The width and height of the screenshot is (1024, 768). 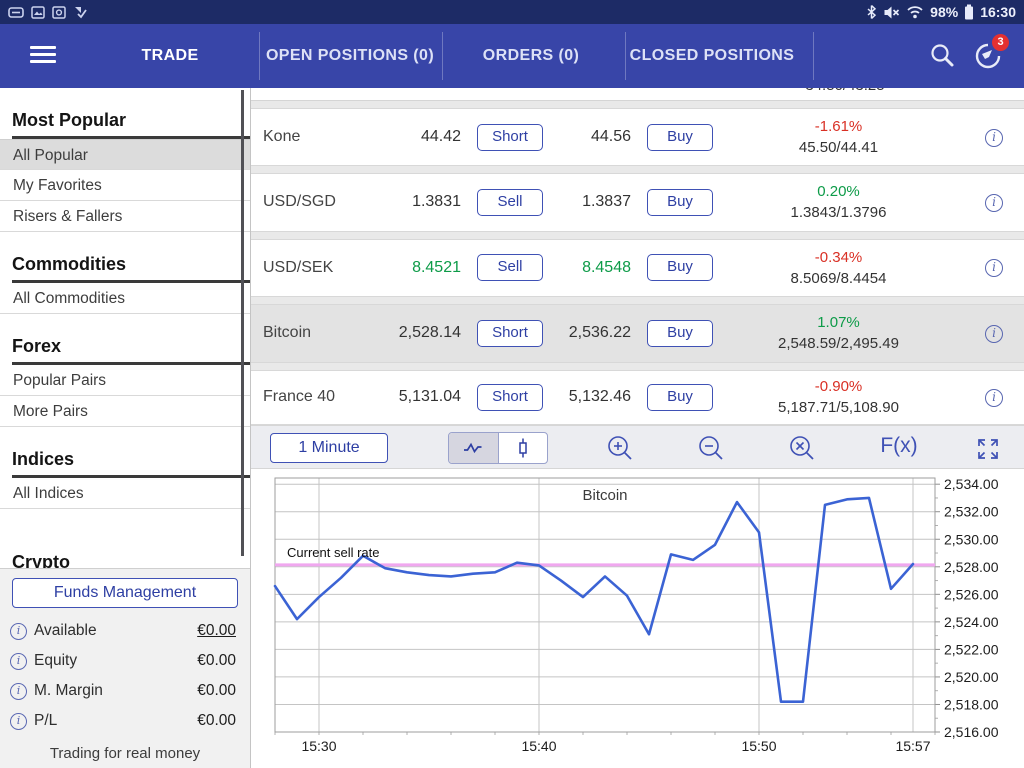 What do you see at coordinates (125, 661) in the screenshot?
I see `funds-row-equity: i Equity €0.00` at bounding box center [125, 661].